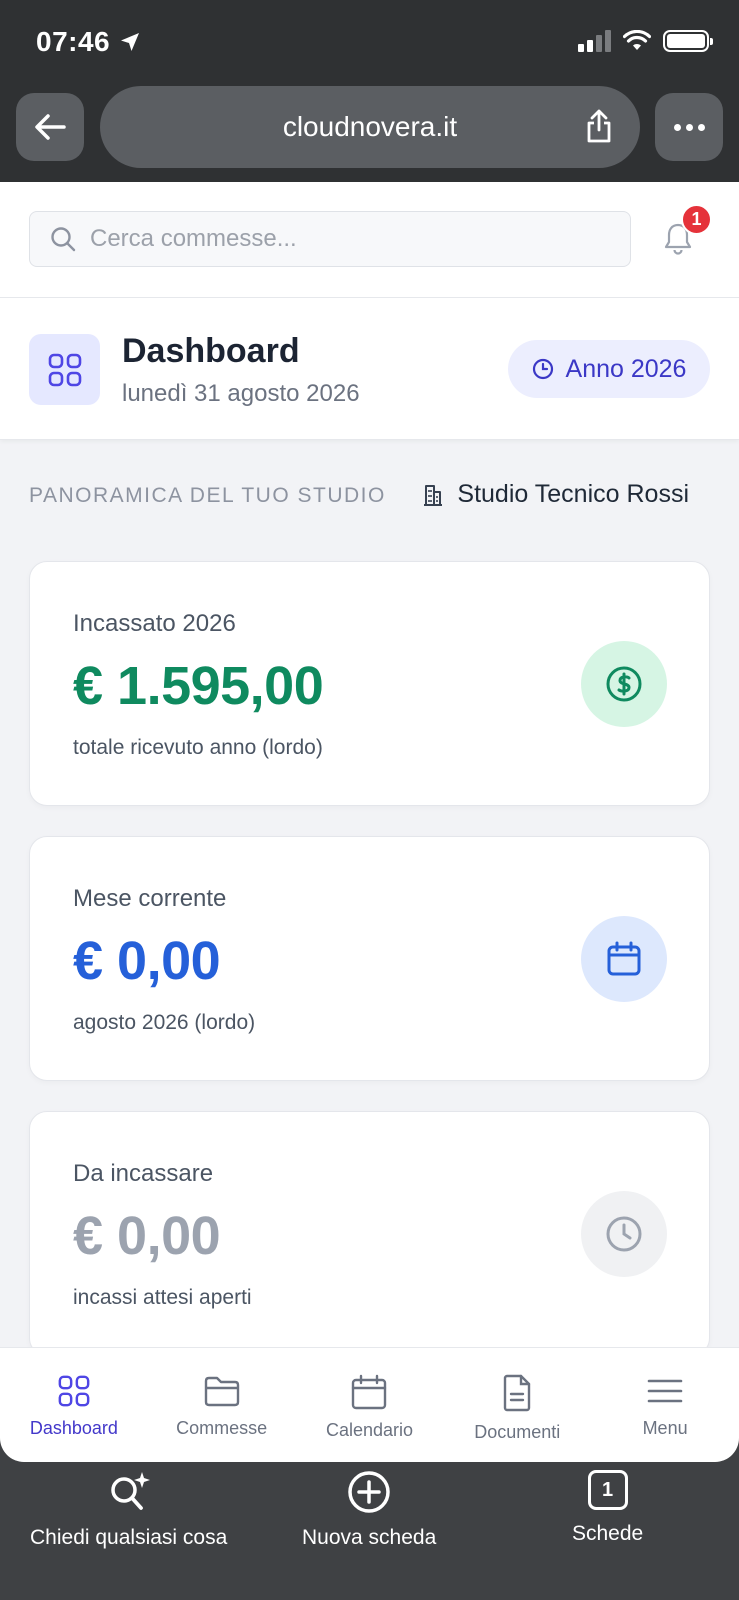 This screenshot has height=1600, width=739. What do you see at coordinates (150, 898) in the screenshot?
I see `card-label: Mese corrente` at bounding box center [150, 898].